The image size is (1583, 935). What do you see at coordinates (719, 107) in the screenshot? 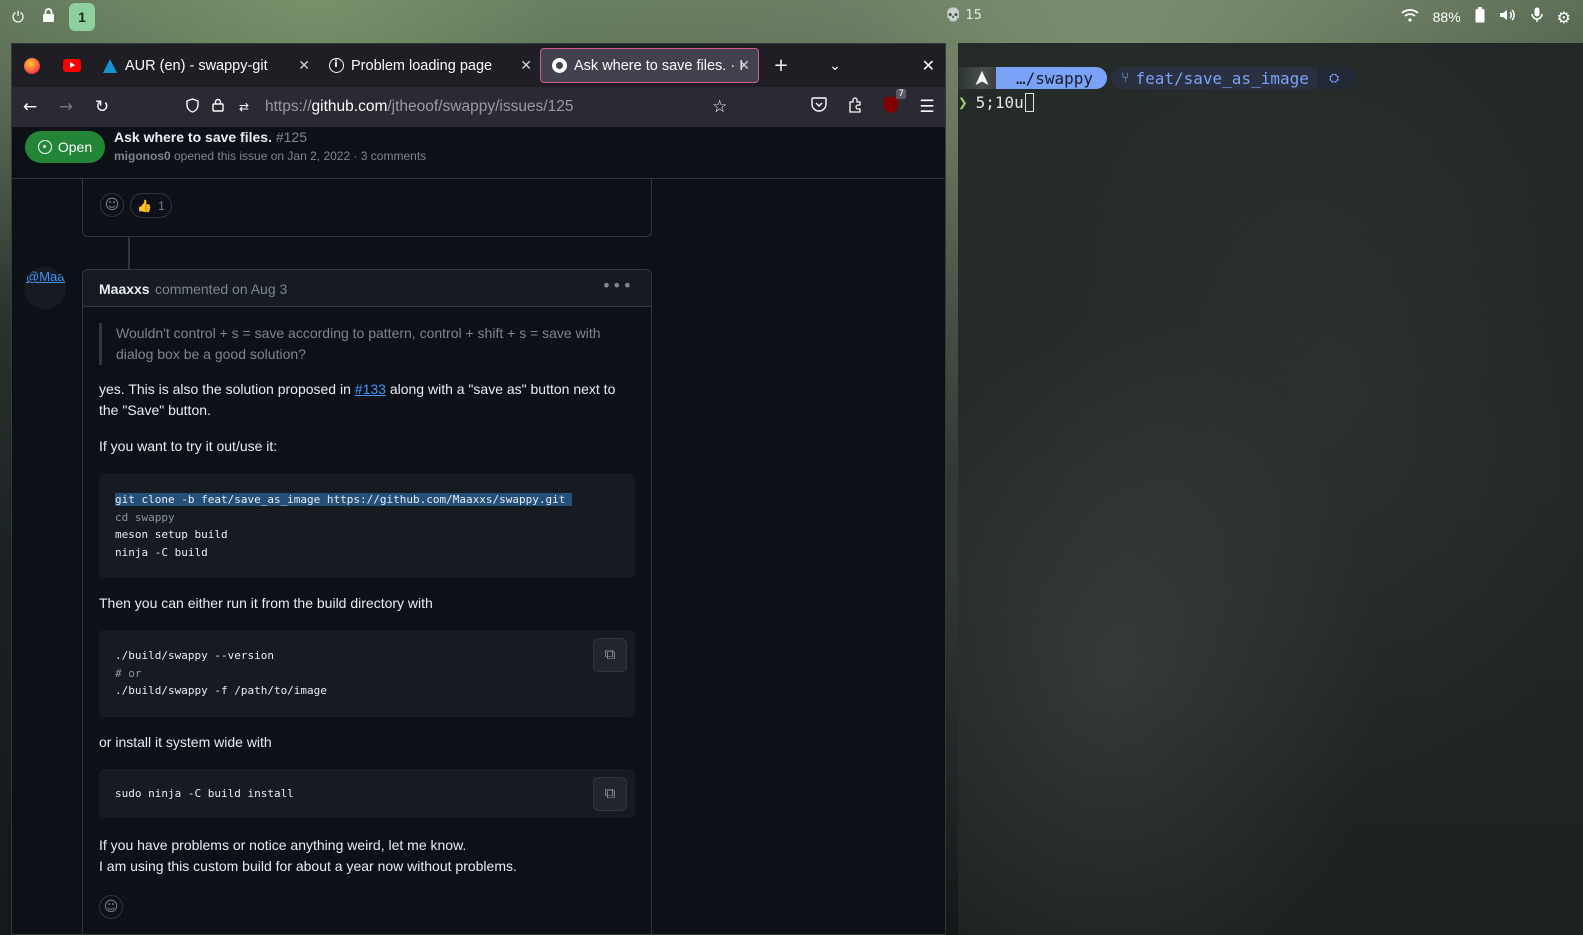
I see `bookmark-star-icon: ☆` at bounding box center [719, 107].